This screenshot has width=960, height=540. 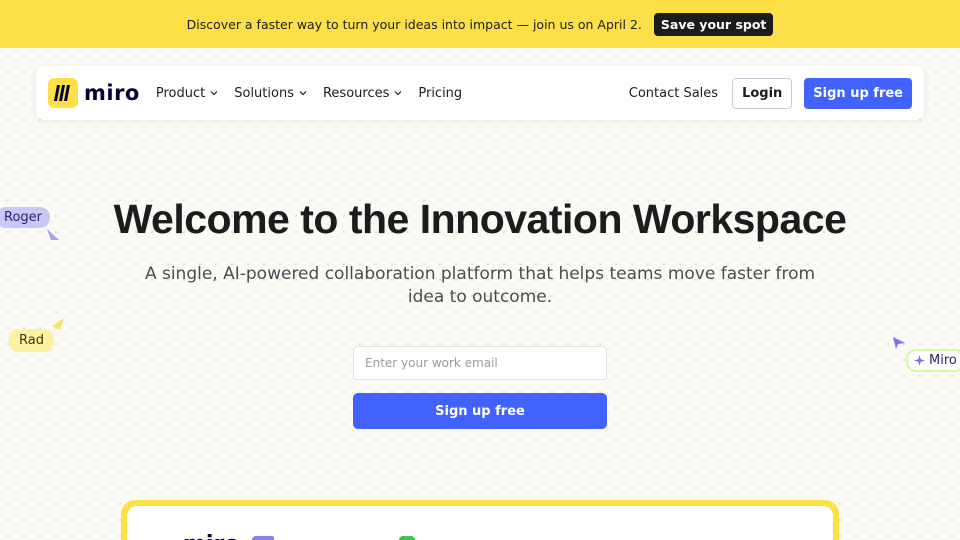 What do you see at coordinates (858, 93) in the screenshot?
I see `nav-signup-button: Sign up free` at bounding box center [858, 93].